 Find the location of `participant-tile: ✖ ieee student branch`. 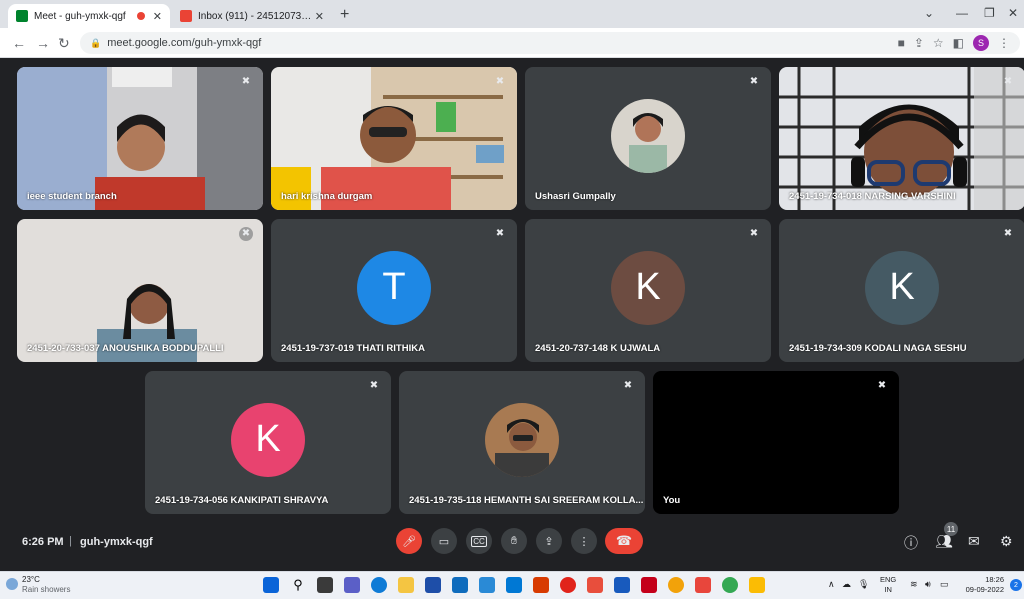

participant-tile: ✖ ieee student branch is located at coordinates (140, 138).